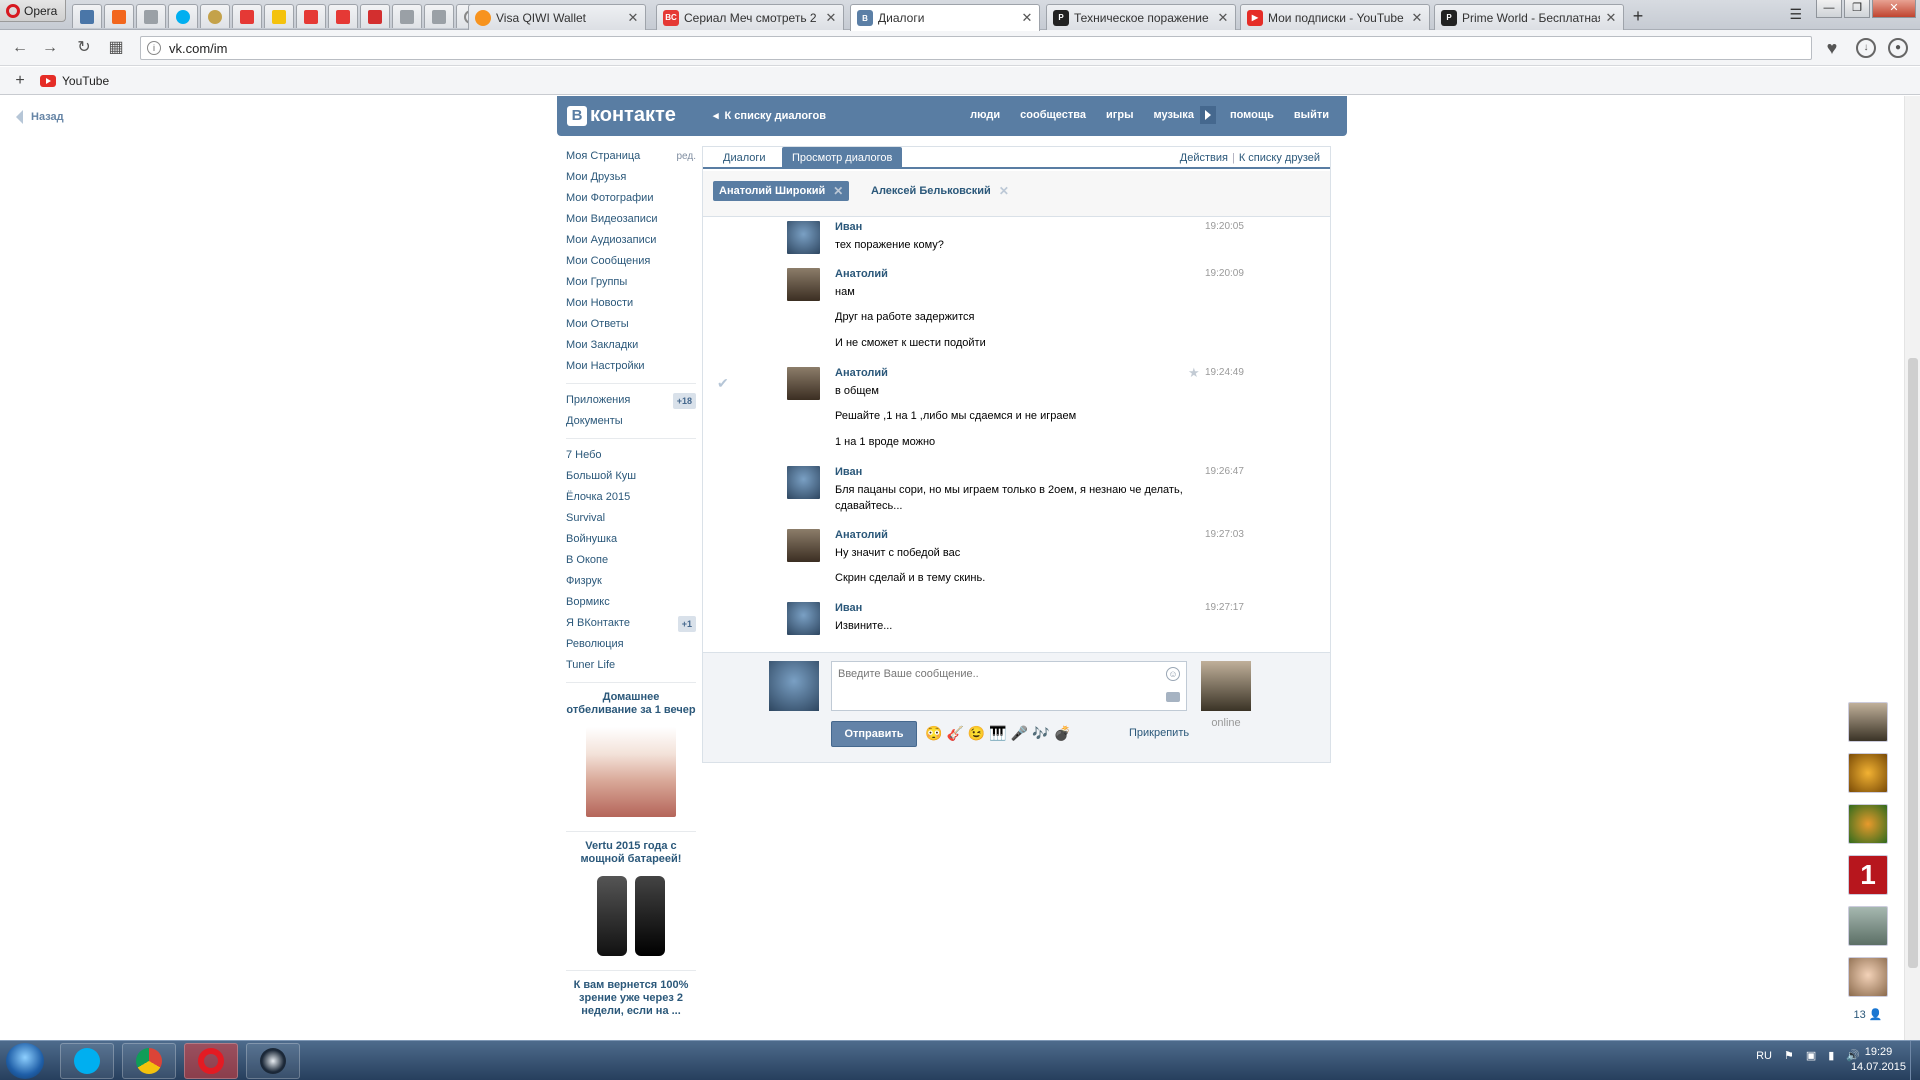  What do you see at coordinates (631, 177) in the screenshot?
I see `menu-friends: Мои Друзья` at bounding box center [631, 177].